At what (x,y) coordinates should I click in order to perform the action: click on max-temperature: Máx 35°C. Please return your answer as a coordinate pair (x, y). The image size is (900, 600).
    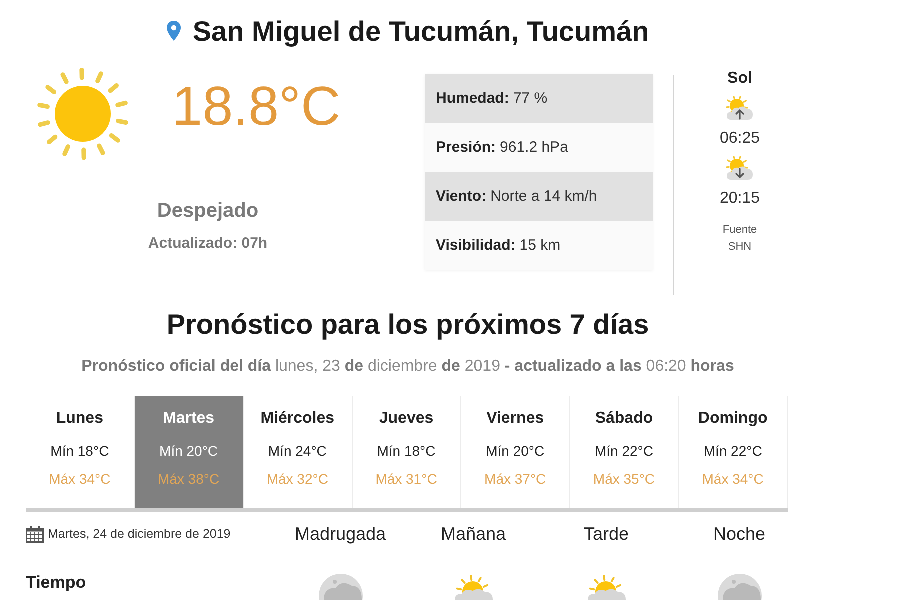
    Looking at the image, I should click on (624, 479).